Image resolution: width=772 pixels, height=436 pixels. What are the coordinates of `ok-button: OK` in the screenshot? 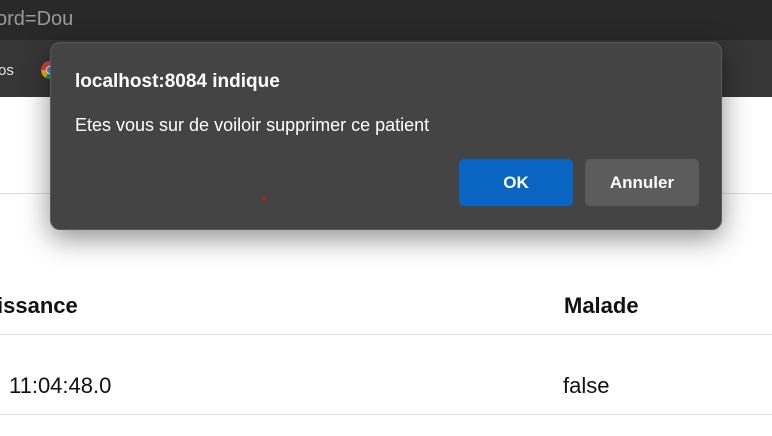 It's located at (516, 182).